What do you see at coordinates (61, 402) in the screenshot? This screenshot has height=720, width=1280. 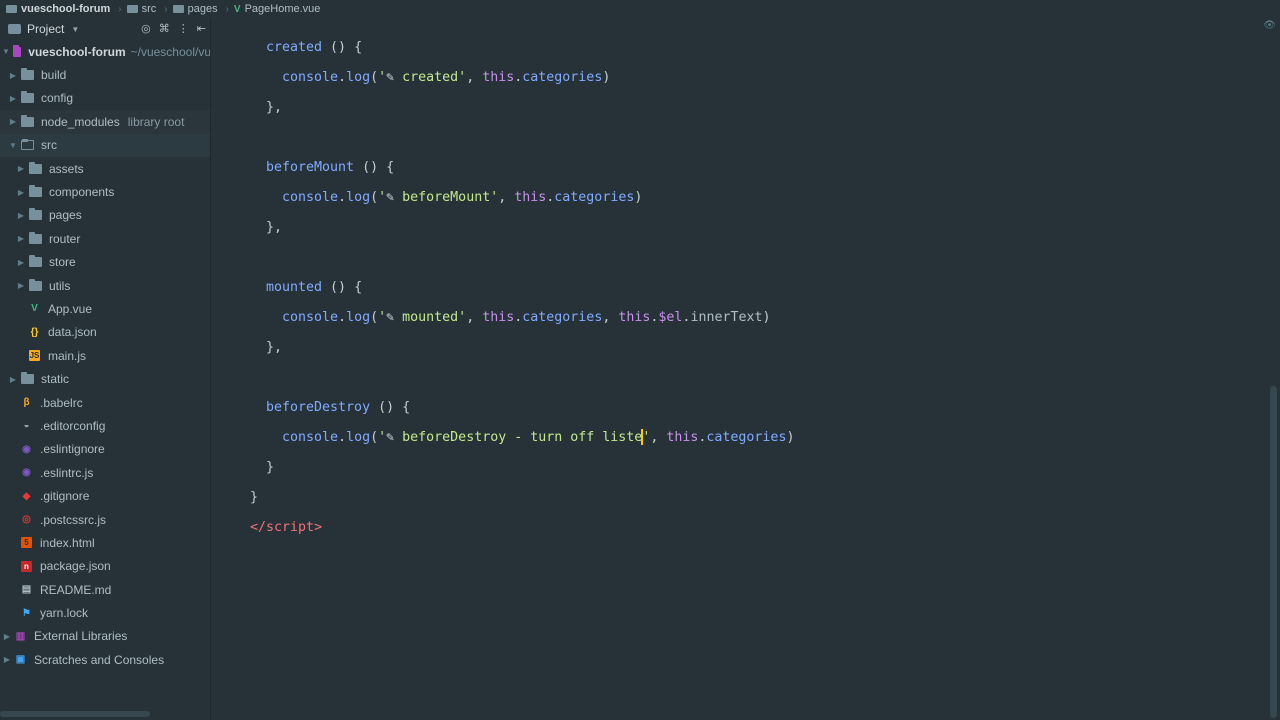 I see `tree-item-label: .babelrc` at bounding box center [61, 402].